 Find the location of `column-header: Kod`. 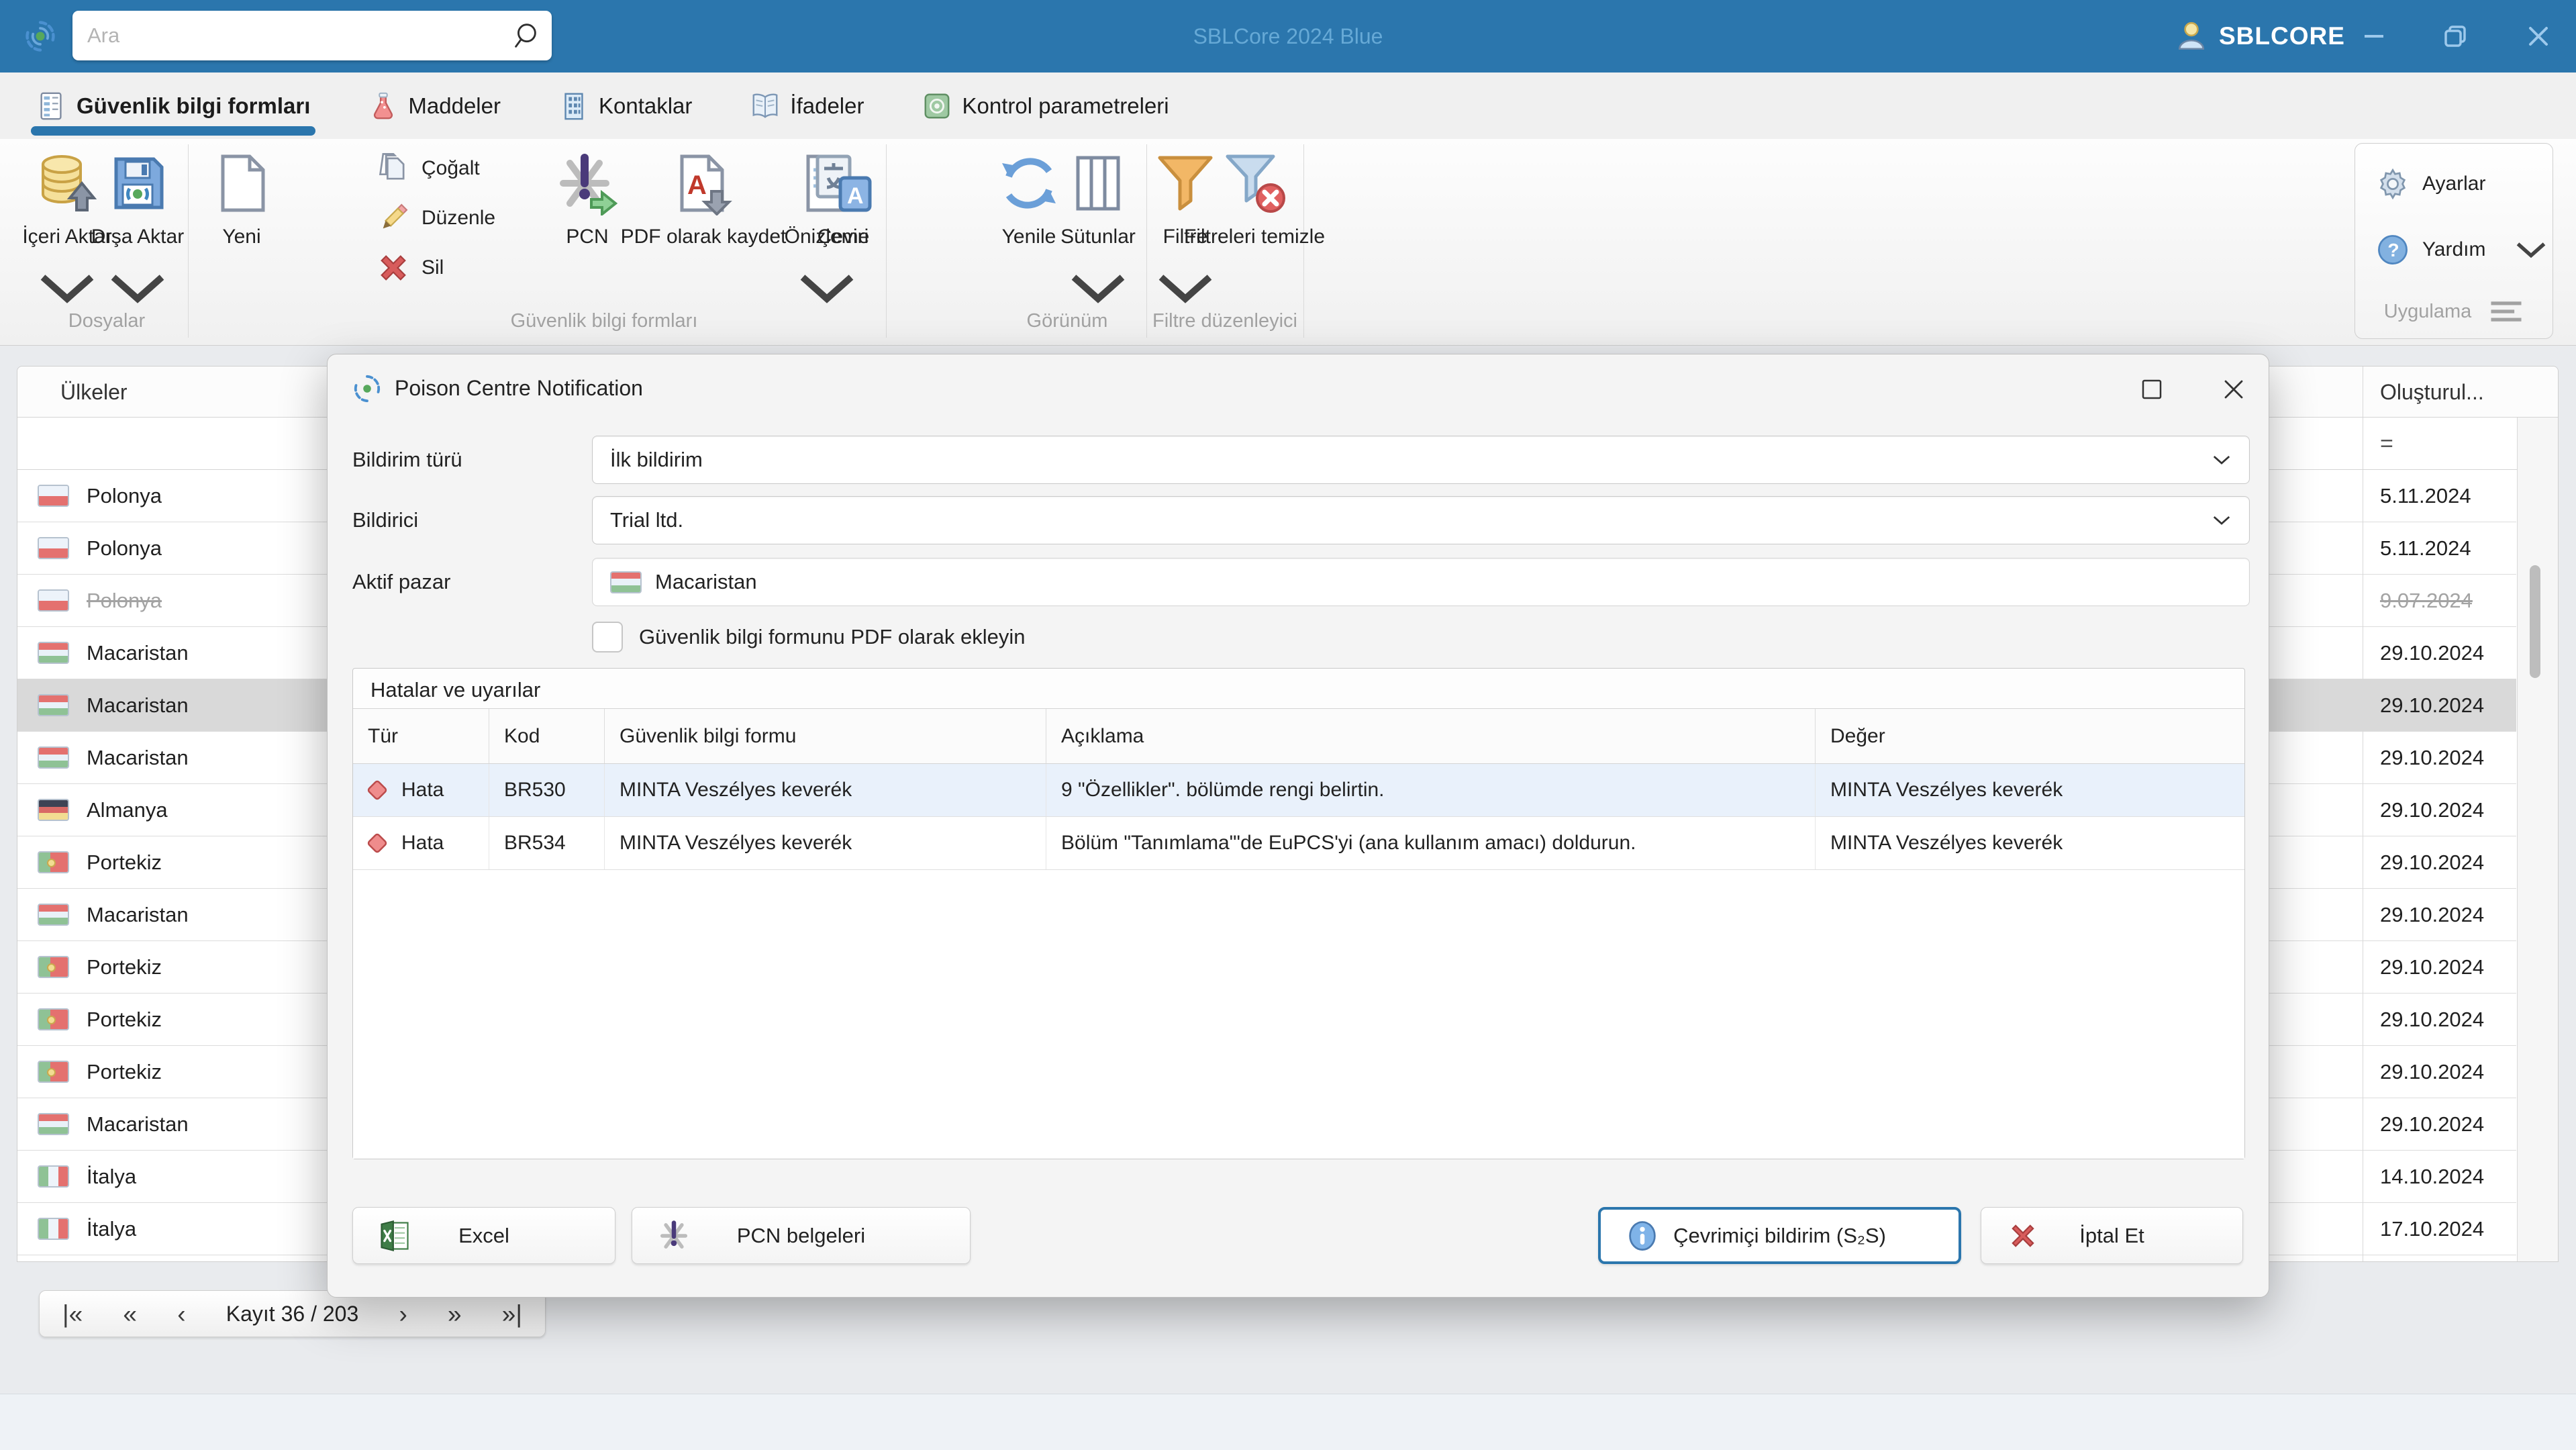

column-header: Kod is located at coordinates (547, 736).